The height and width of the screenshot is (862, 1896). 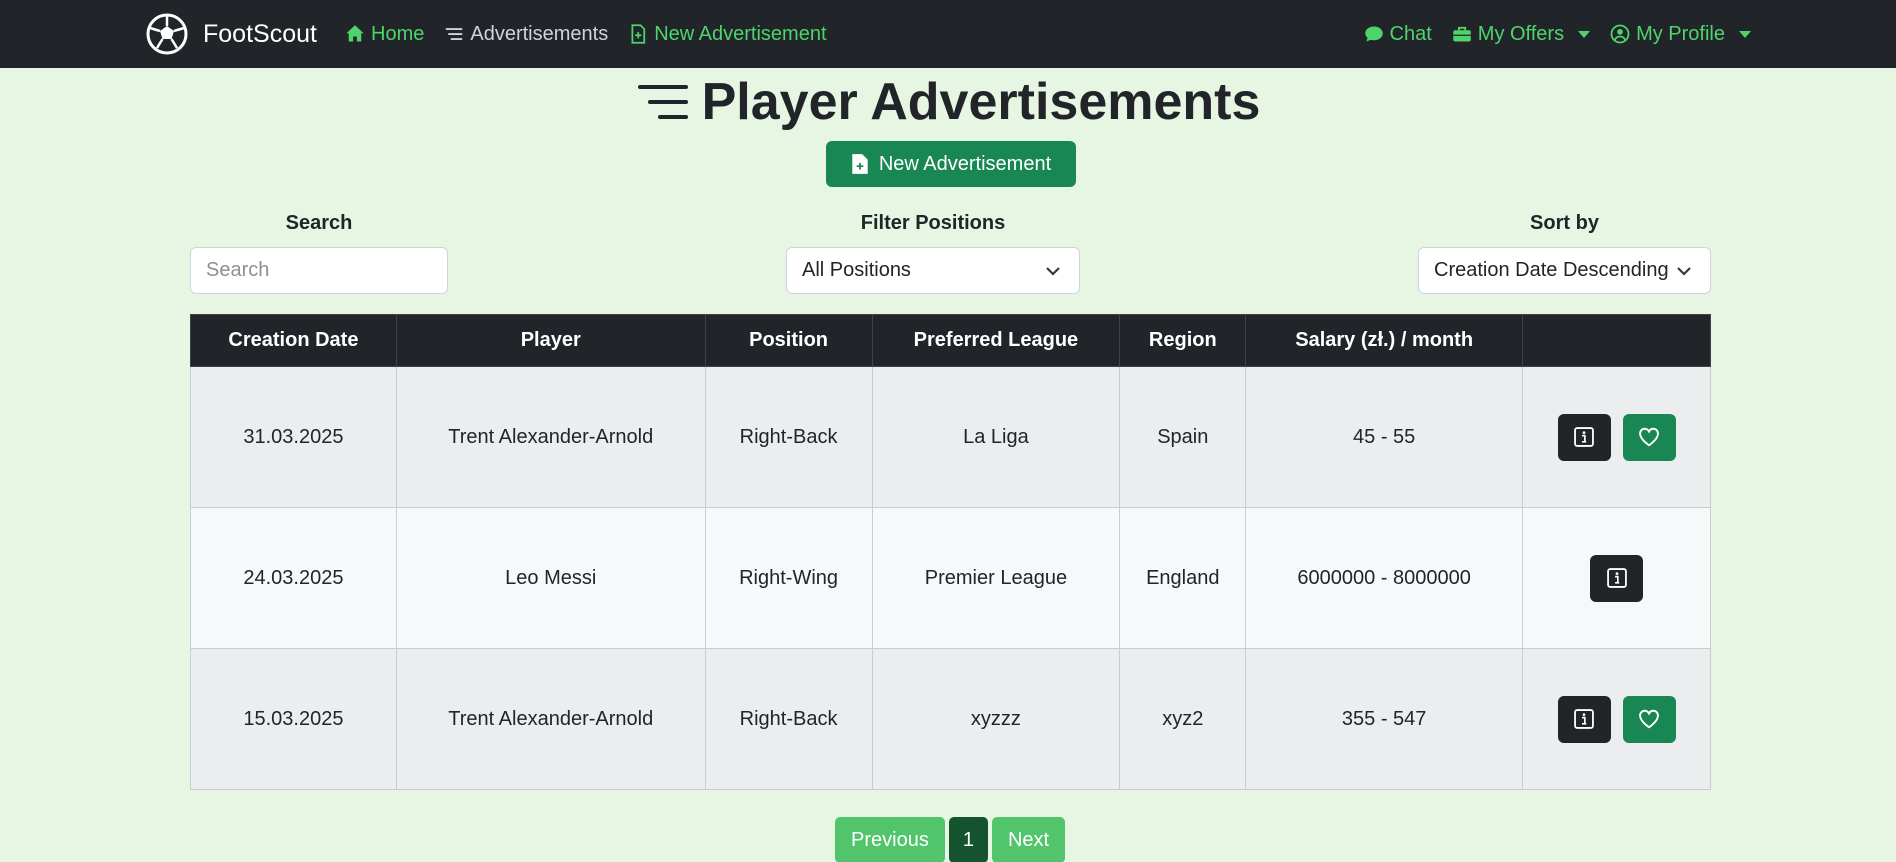 I want to click on nav-home-label: Home, so click(x=398, y=33).